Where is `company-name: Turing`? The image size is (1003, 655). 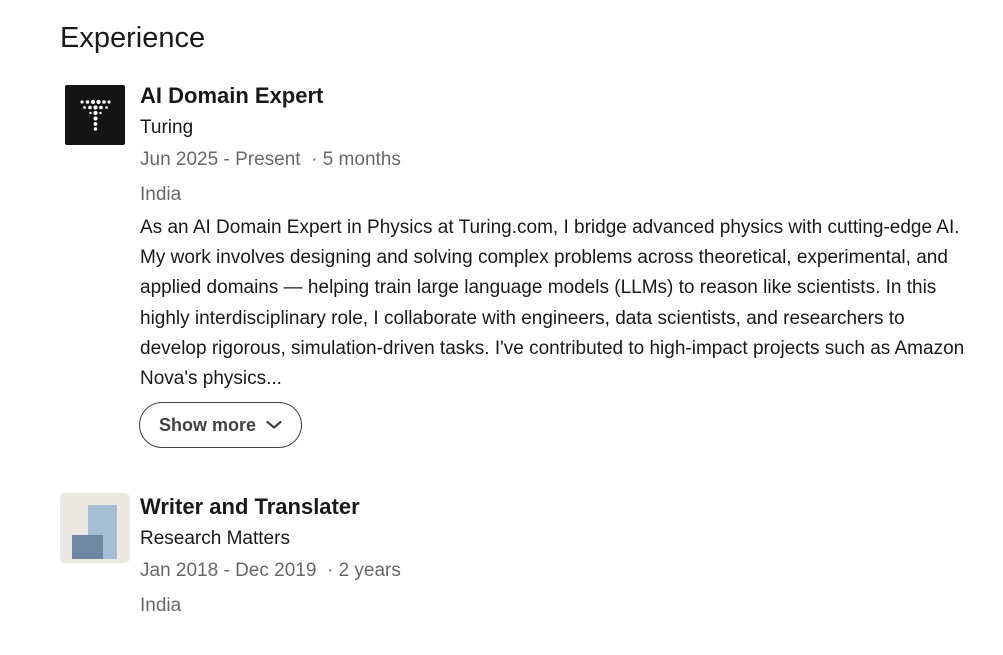
company-name: Turing is located at coordinates (167, 127).